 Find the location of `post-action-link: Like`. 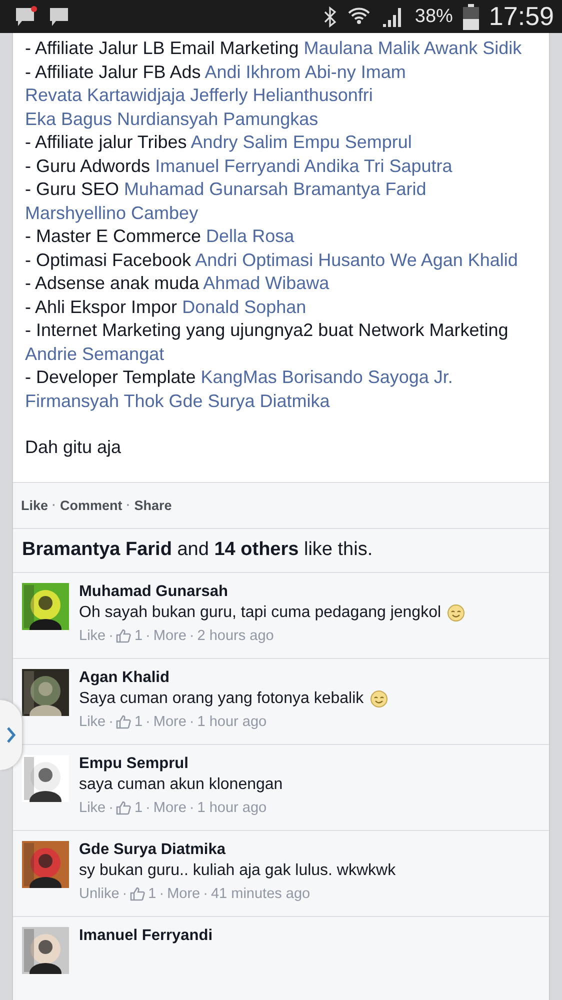

post-action-link: Like is located at coordinates (34, 505).